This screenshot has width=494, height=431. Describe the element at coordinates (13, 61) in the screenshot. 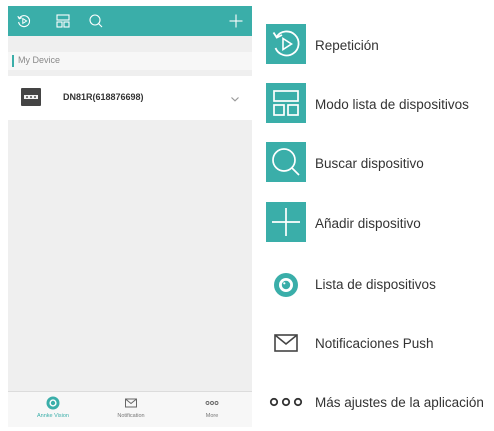

I see `section-accent-bar` at that location.